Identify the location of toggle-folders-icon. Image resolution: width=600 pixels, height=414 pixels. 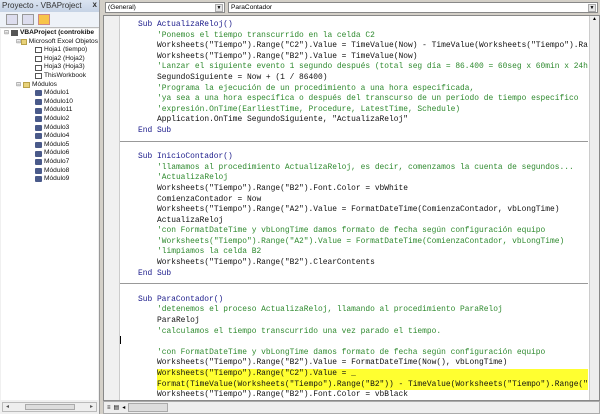
(44, 19).